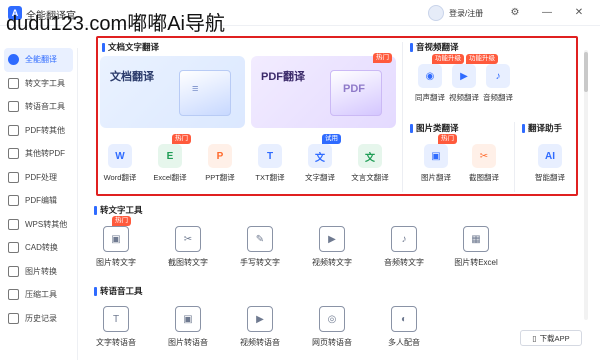  I want to click on card-doc-translate: 文档翻译 ≡, so click(172, 92).